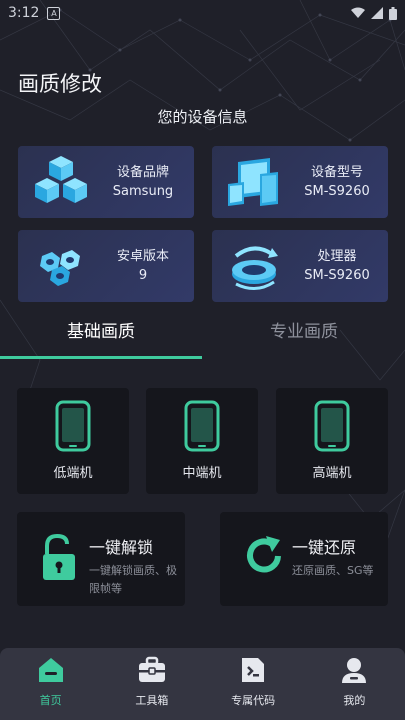 The image size is (405, 720). I want to click on active-tab-indicator, so click(101, 357).